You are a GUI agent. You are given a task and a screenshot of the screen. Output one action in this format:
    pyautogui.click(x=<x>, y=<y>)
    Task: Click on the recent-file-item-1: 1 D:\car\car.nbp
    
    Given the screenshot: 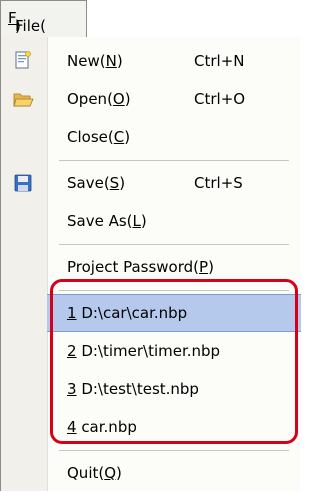 What is the action you would take?
    pyautogui.click(x=151, y=313)
    